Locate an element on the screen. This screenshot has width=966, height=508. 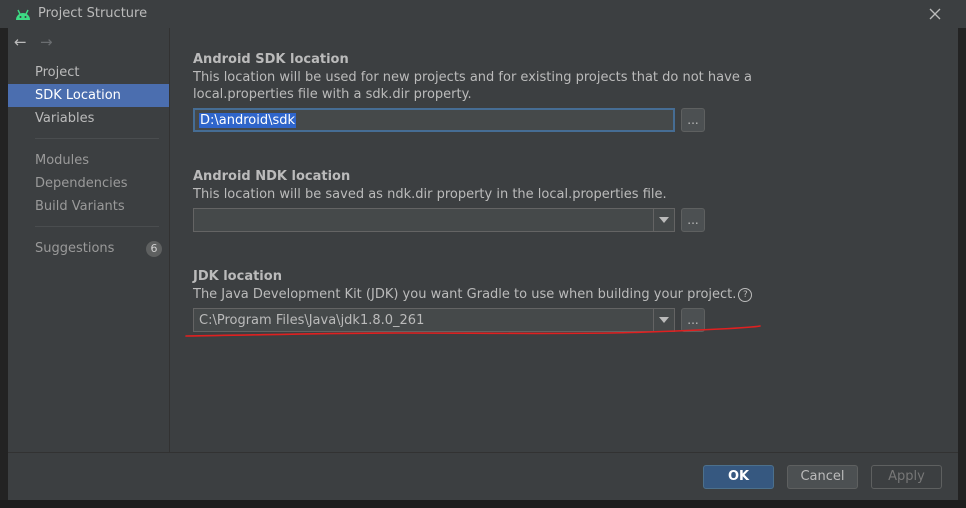
suggestions-count-badge: 6 is located at coordinates (154, 249).